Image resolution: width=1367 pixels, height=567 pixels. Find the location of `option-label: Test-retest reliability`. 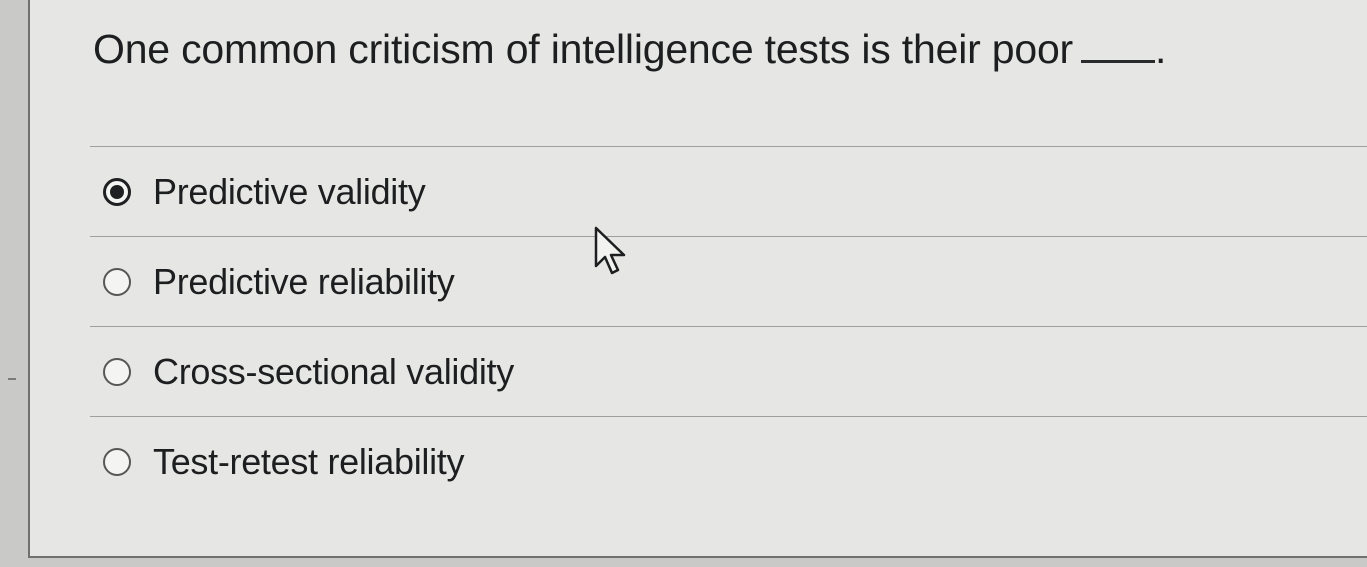

option-label: Test-retest reliability is located at coordinates (309, 462).